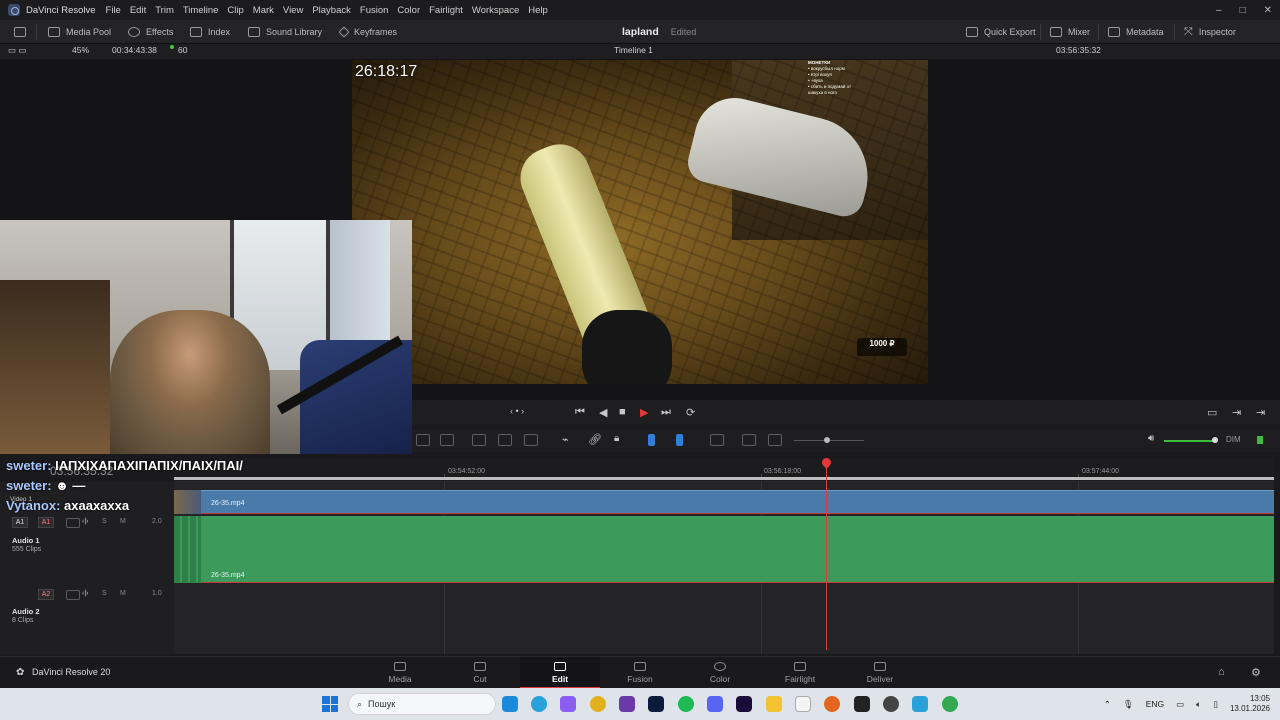 This screenshot has width=1280, height=720. I want to click on dest-track-a1: A1, so click(46, 522).